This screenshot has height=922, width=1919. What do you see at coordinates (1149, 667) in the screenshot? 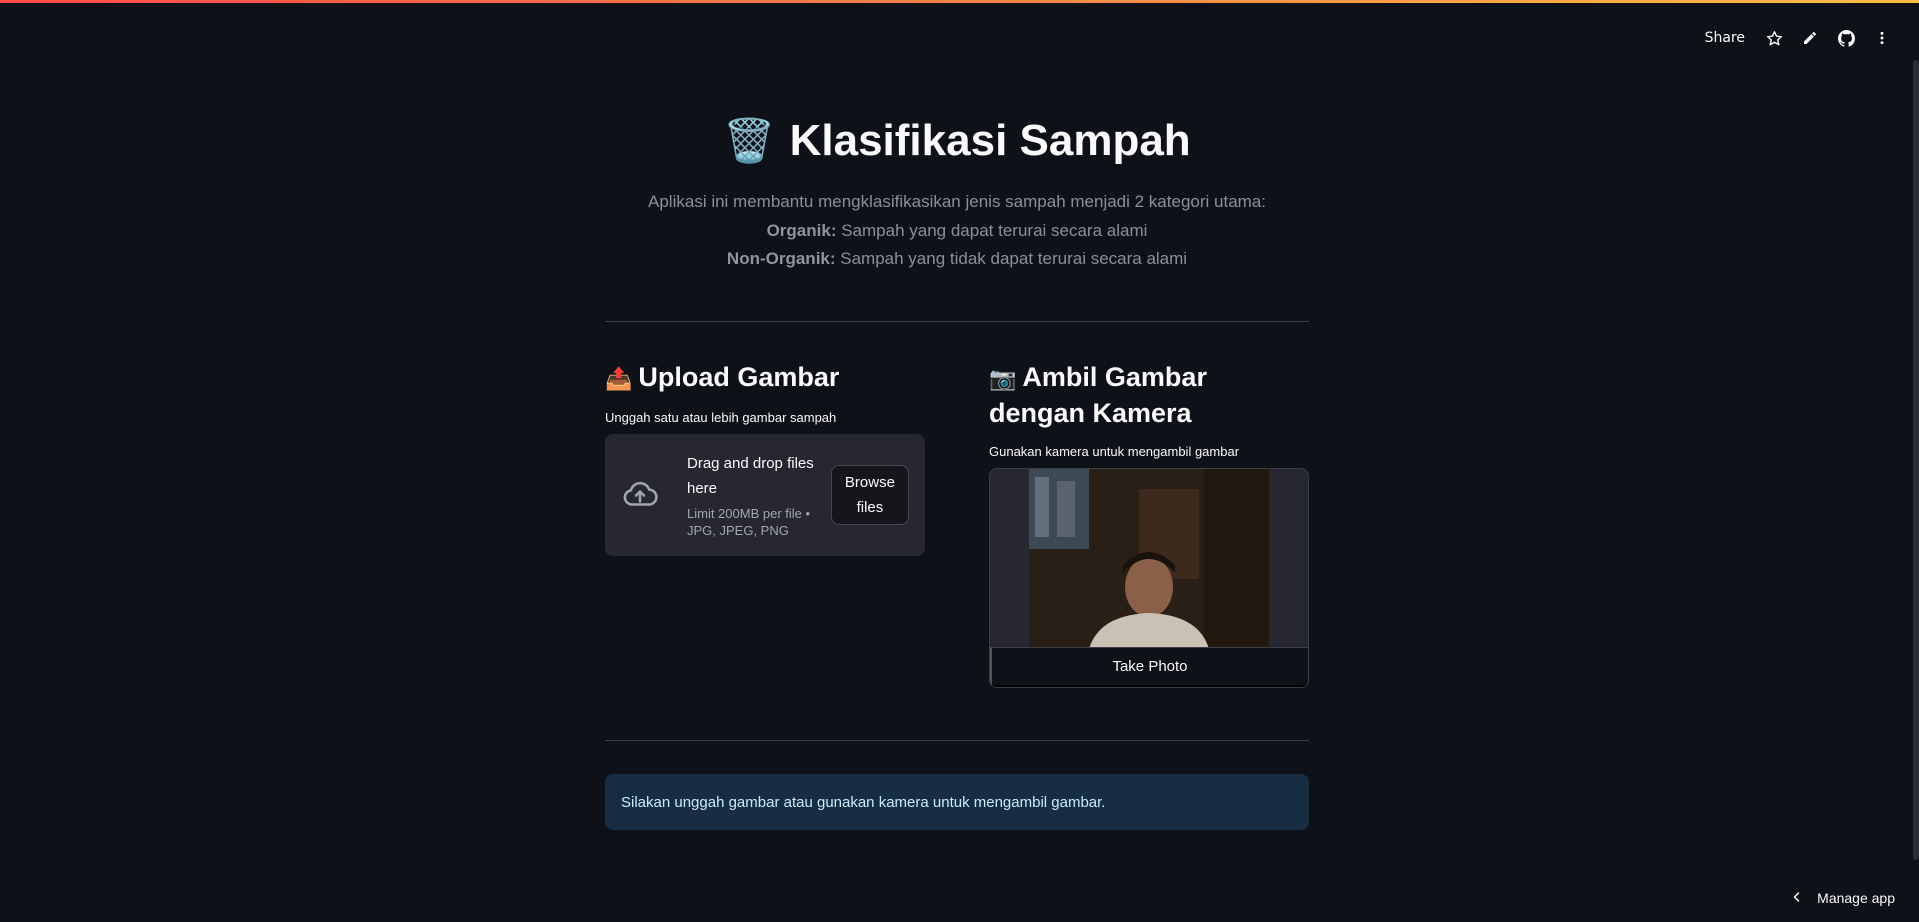
I see `take-photo-button: Take Photo` at bounding box center [1149, 667].